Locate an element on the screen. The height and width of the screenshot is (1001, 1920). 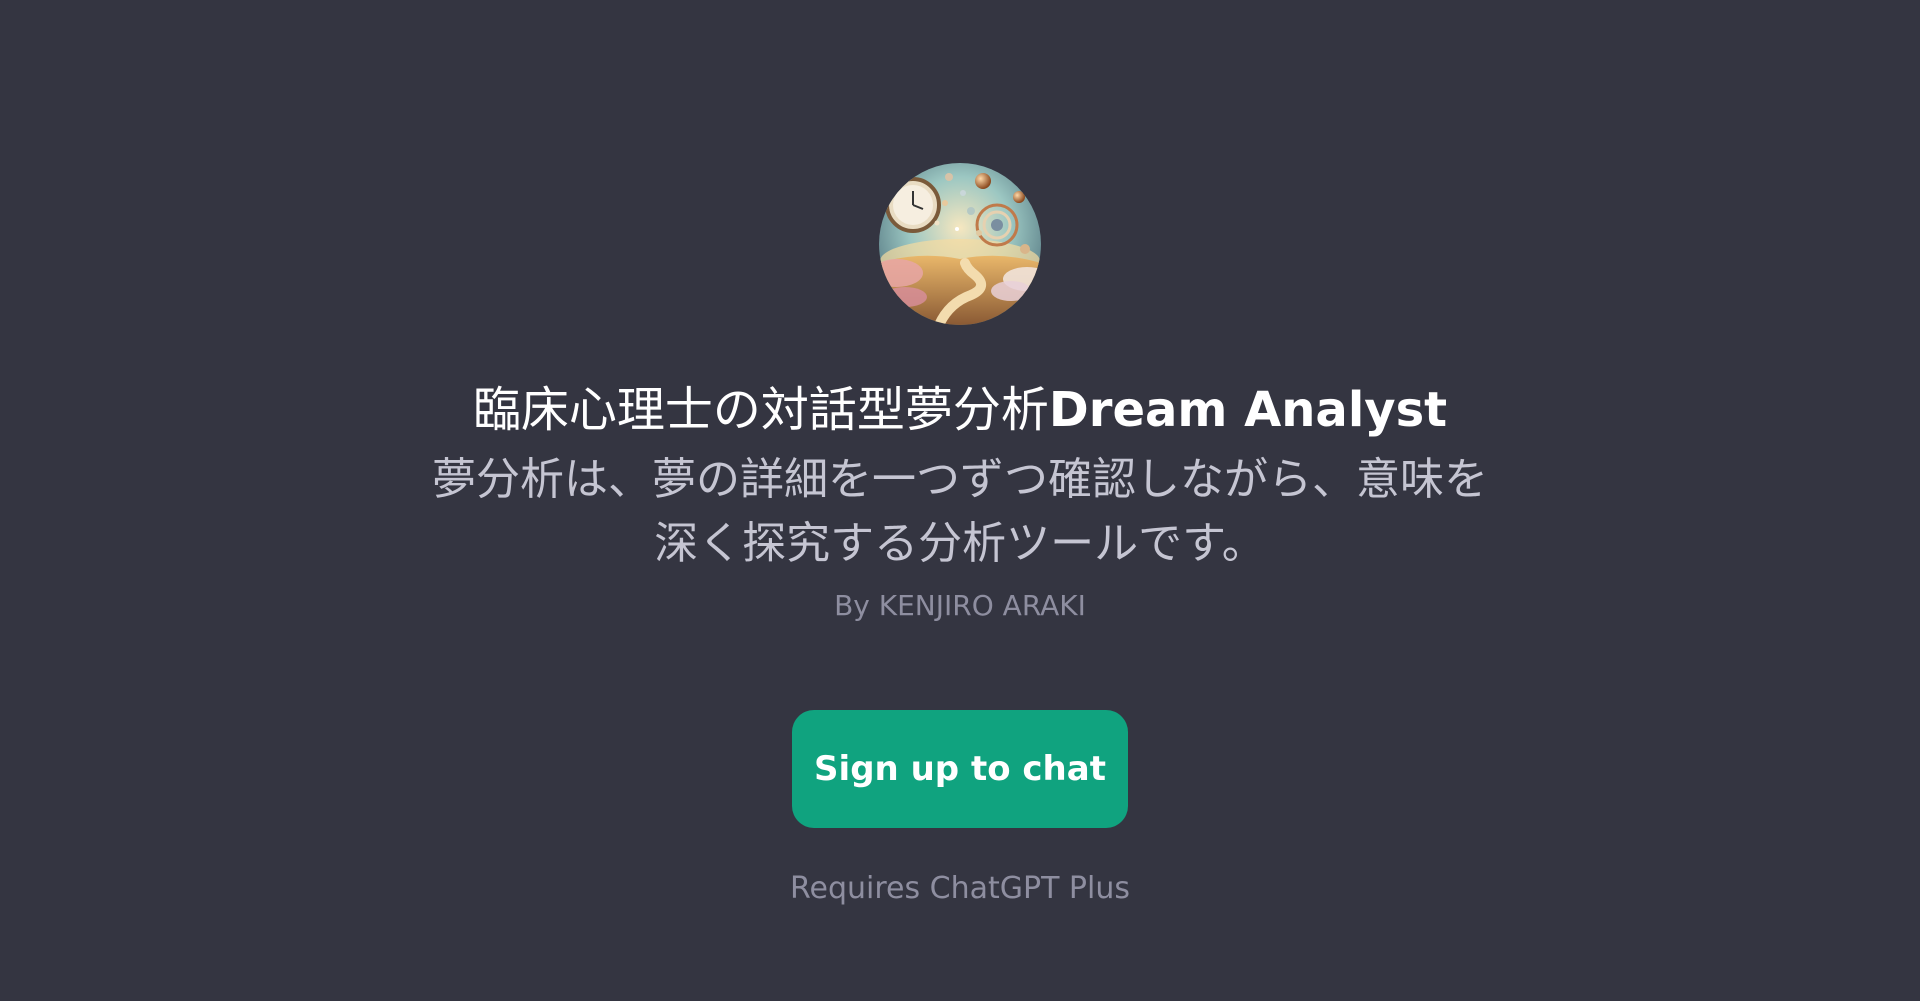
gpt-title: 臨床心理士の対話型夢分析Dream Analyst is located at coordinates (960, 410).